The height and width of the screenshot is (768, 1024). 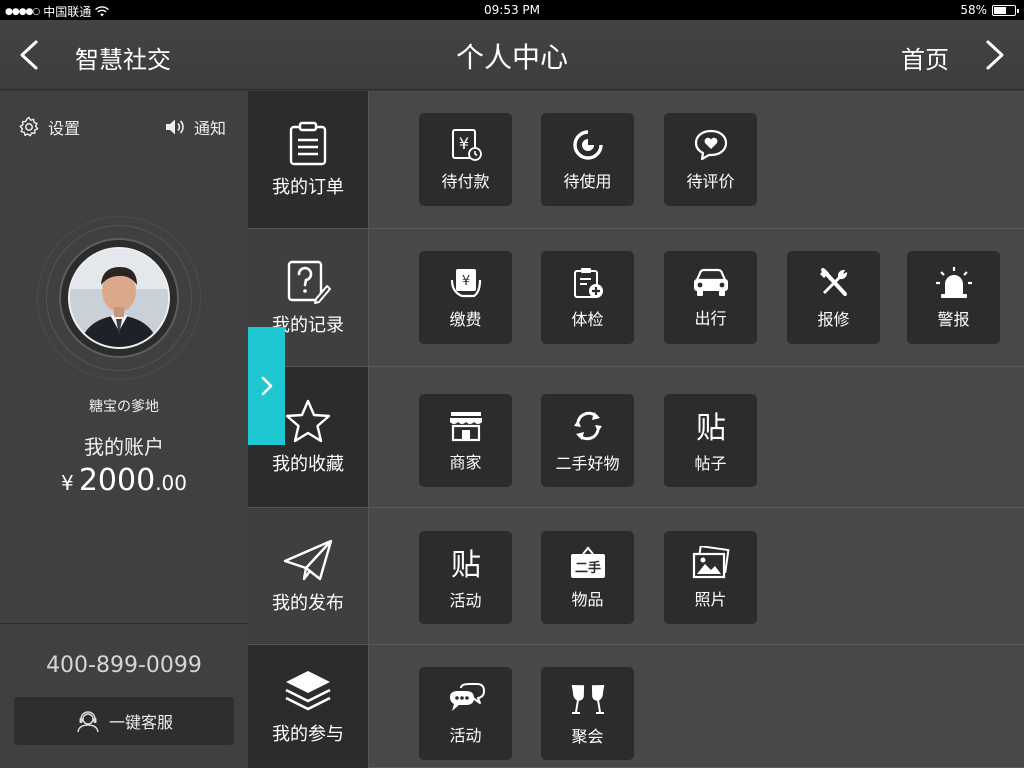 What do you see at coordinates (710, 144) in the screenshot?
I see `heart-bubble-icon` at bounding box center [710, 144].